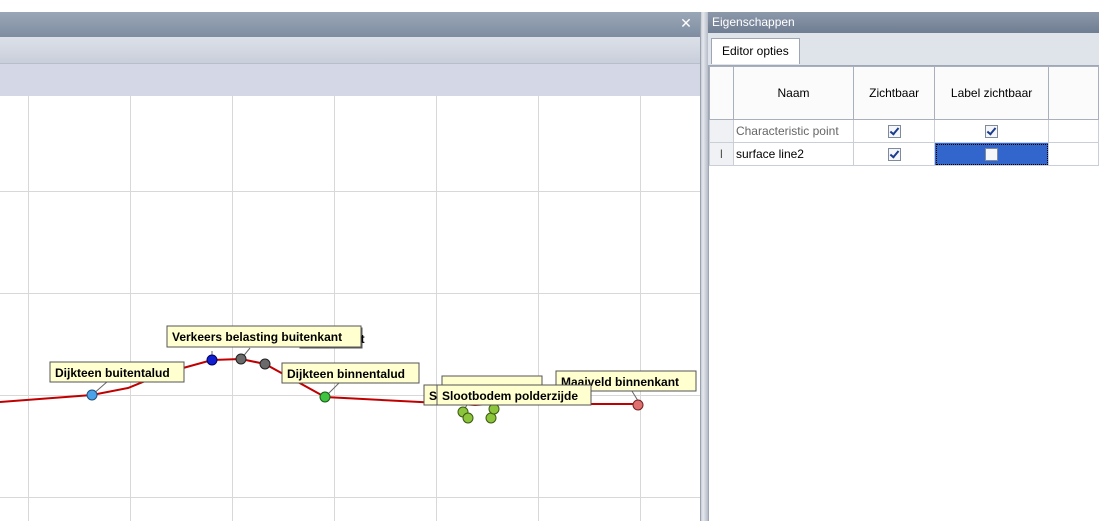  I want to click on svg-text: Slootbodem polderzijde, so click(510, 396).